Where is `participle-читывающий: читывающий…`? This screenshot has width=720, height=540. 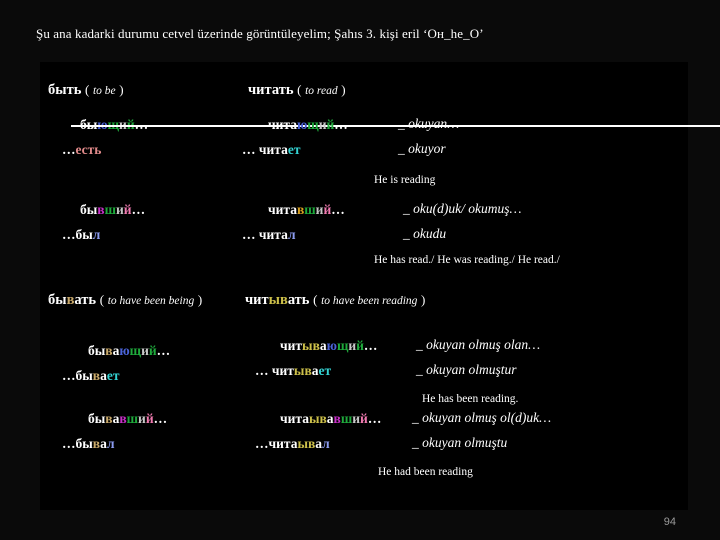
participle-читывающий: читывающий… is located at coordinates (328, 346).